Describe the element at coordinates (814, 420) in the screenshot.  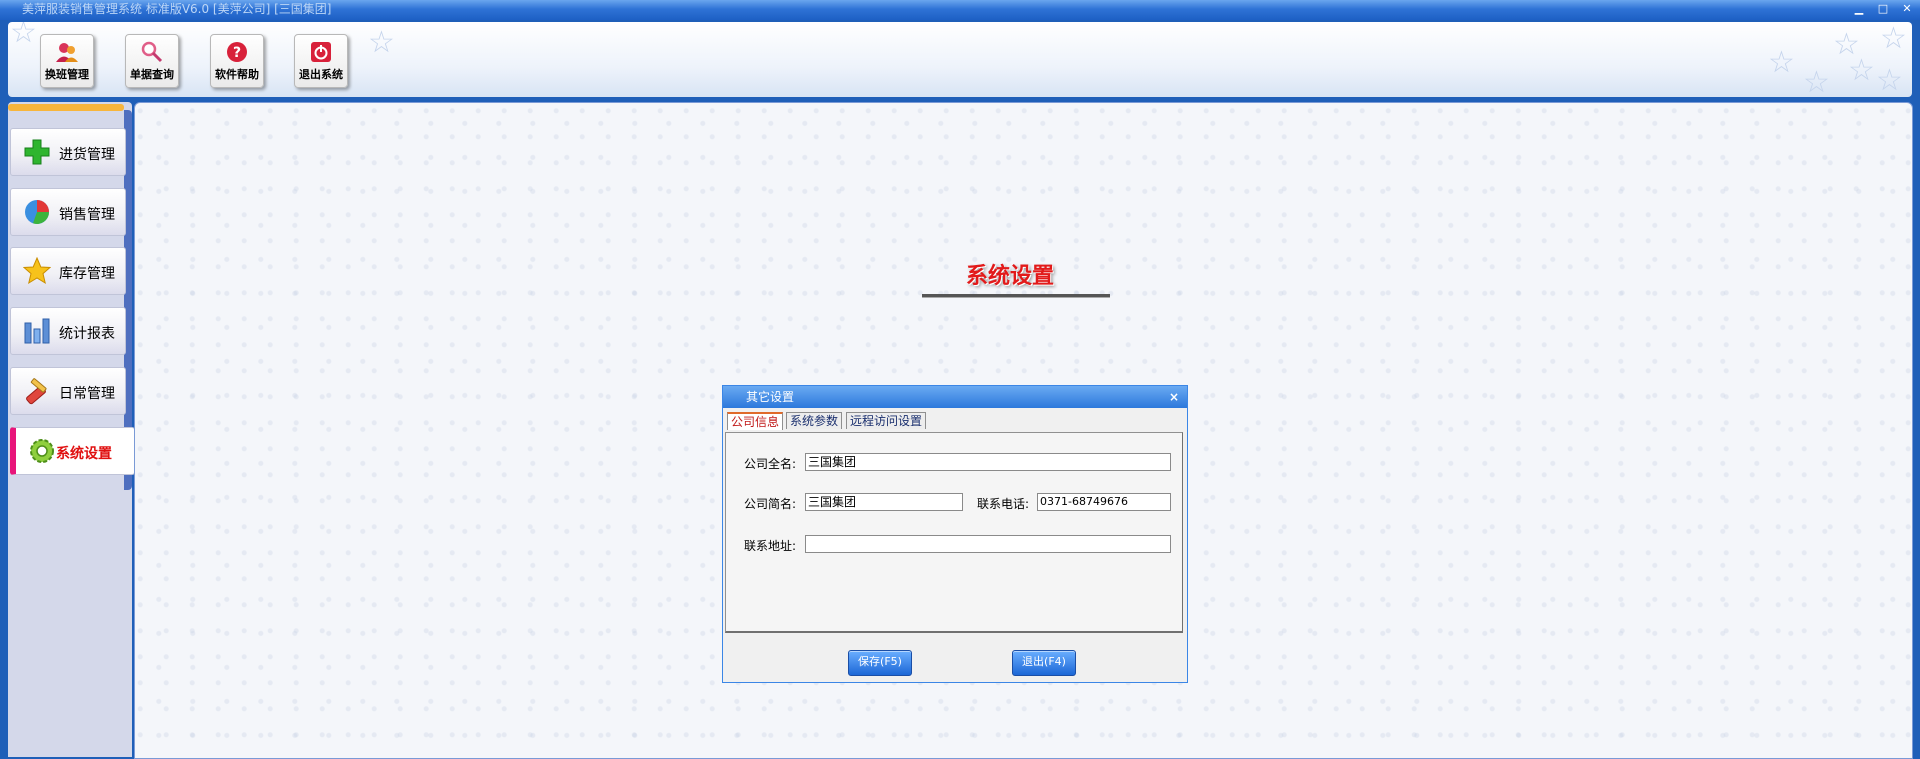
I see `tab-system-params: 系统参数` at that location.